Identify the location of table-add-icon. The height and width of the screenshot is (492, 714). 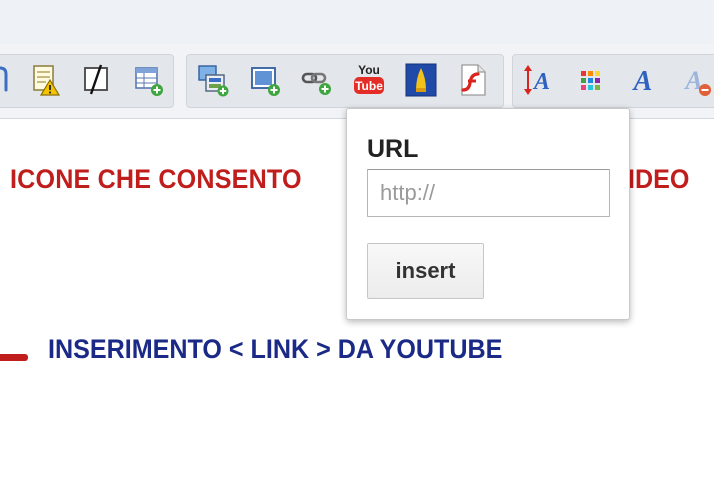
(149, 81).